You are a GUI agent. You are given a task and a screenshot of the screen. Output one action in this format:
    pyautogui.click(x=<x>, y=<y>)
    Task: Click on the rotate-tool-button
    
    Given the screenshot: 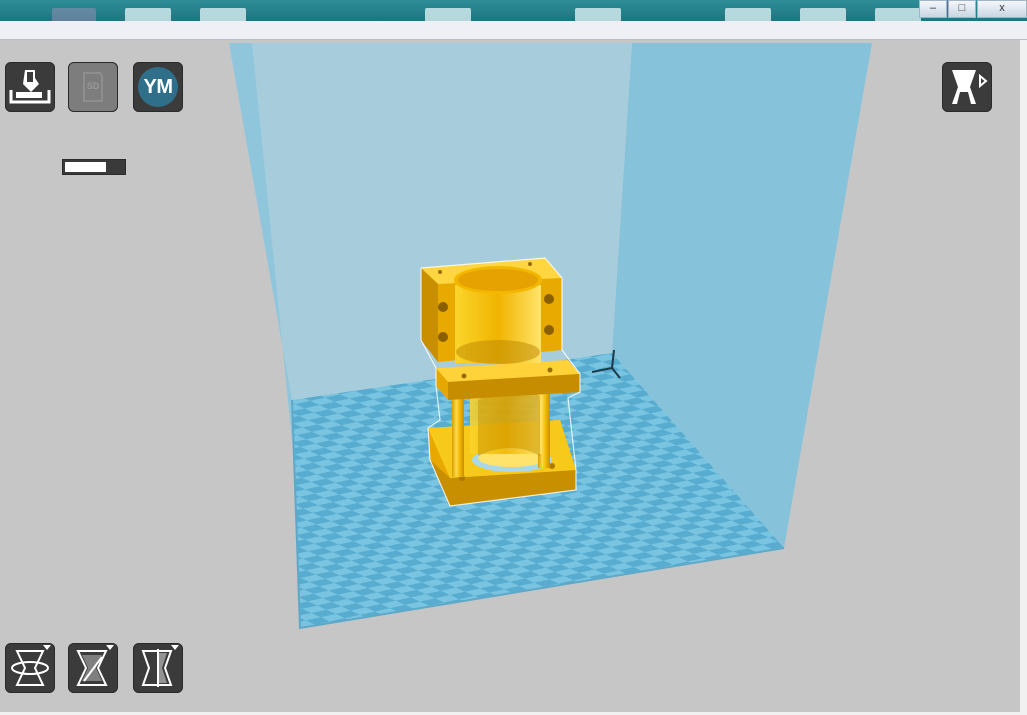 What is the action you would take?
    pyautogui.click(x=30, y=668)
    